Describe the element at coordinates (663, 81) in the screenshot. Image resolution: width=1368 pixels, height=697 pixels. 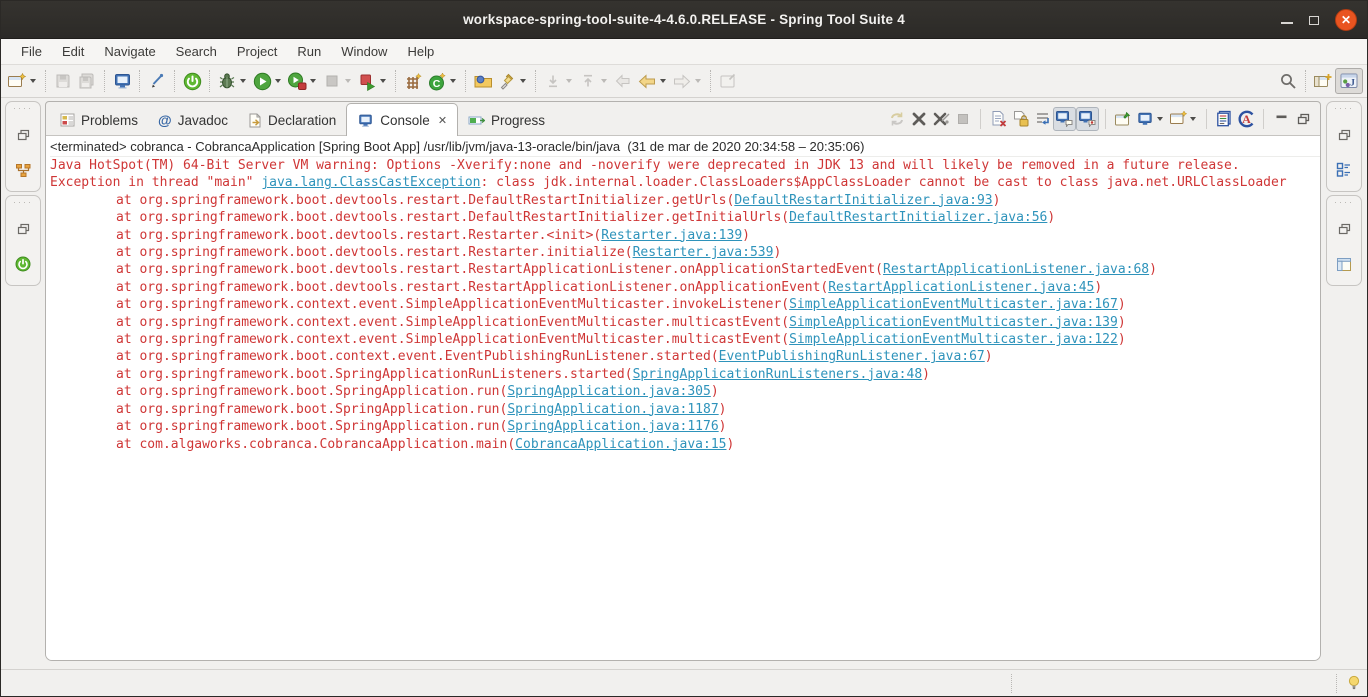
I see `back-dropdown` at that location.